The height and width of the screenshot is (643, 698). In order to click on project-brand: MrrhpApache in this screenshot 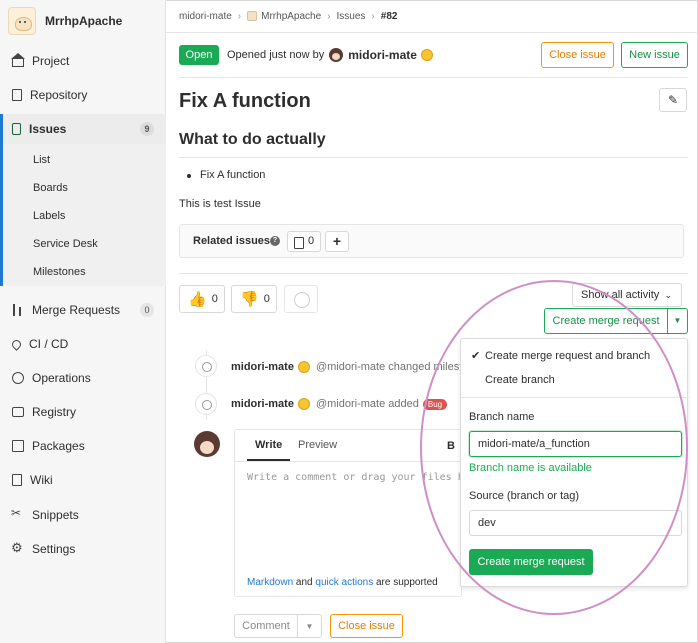, I will do `click(65, 21)`.